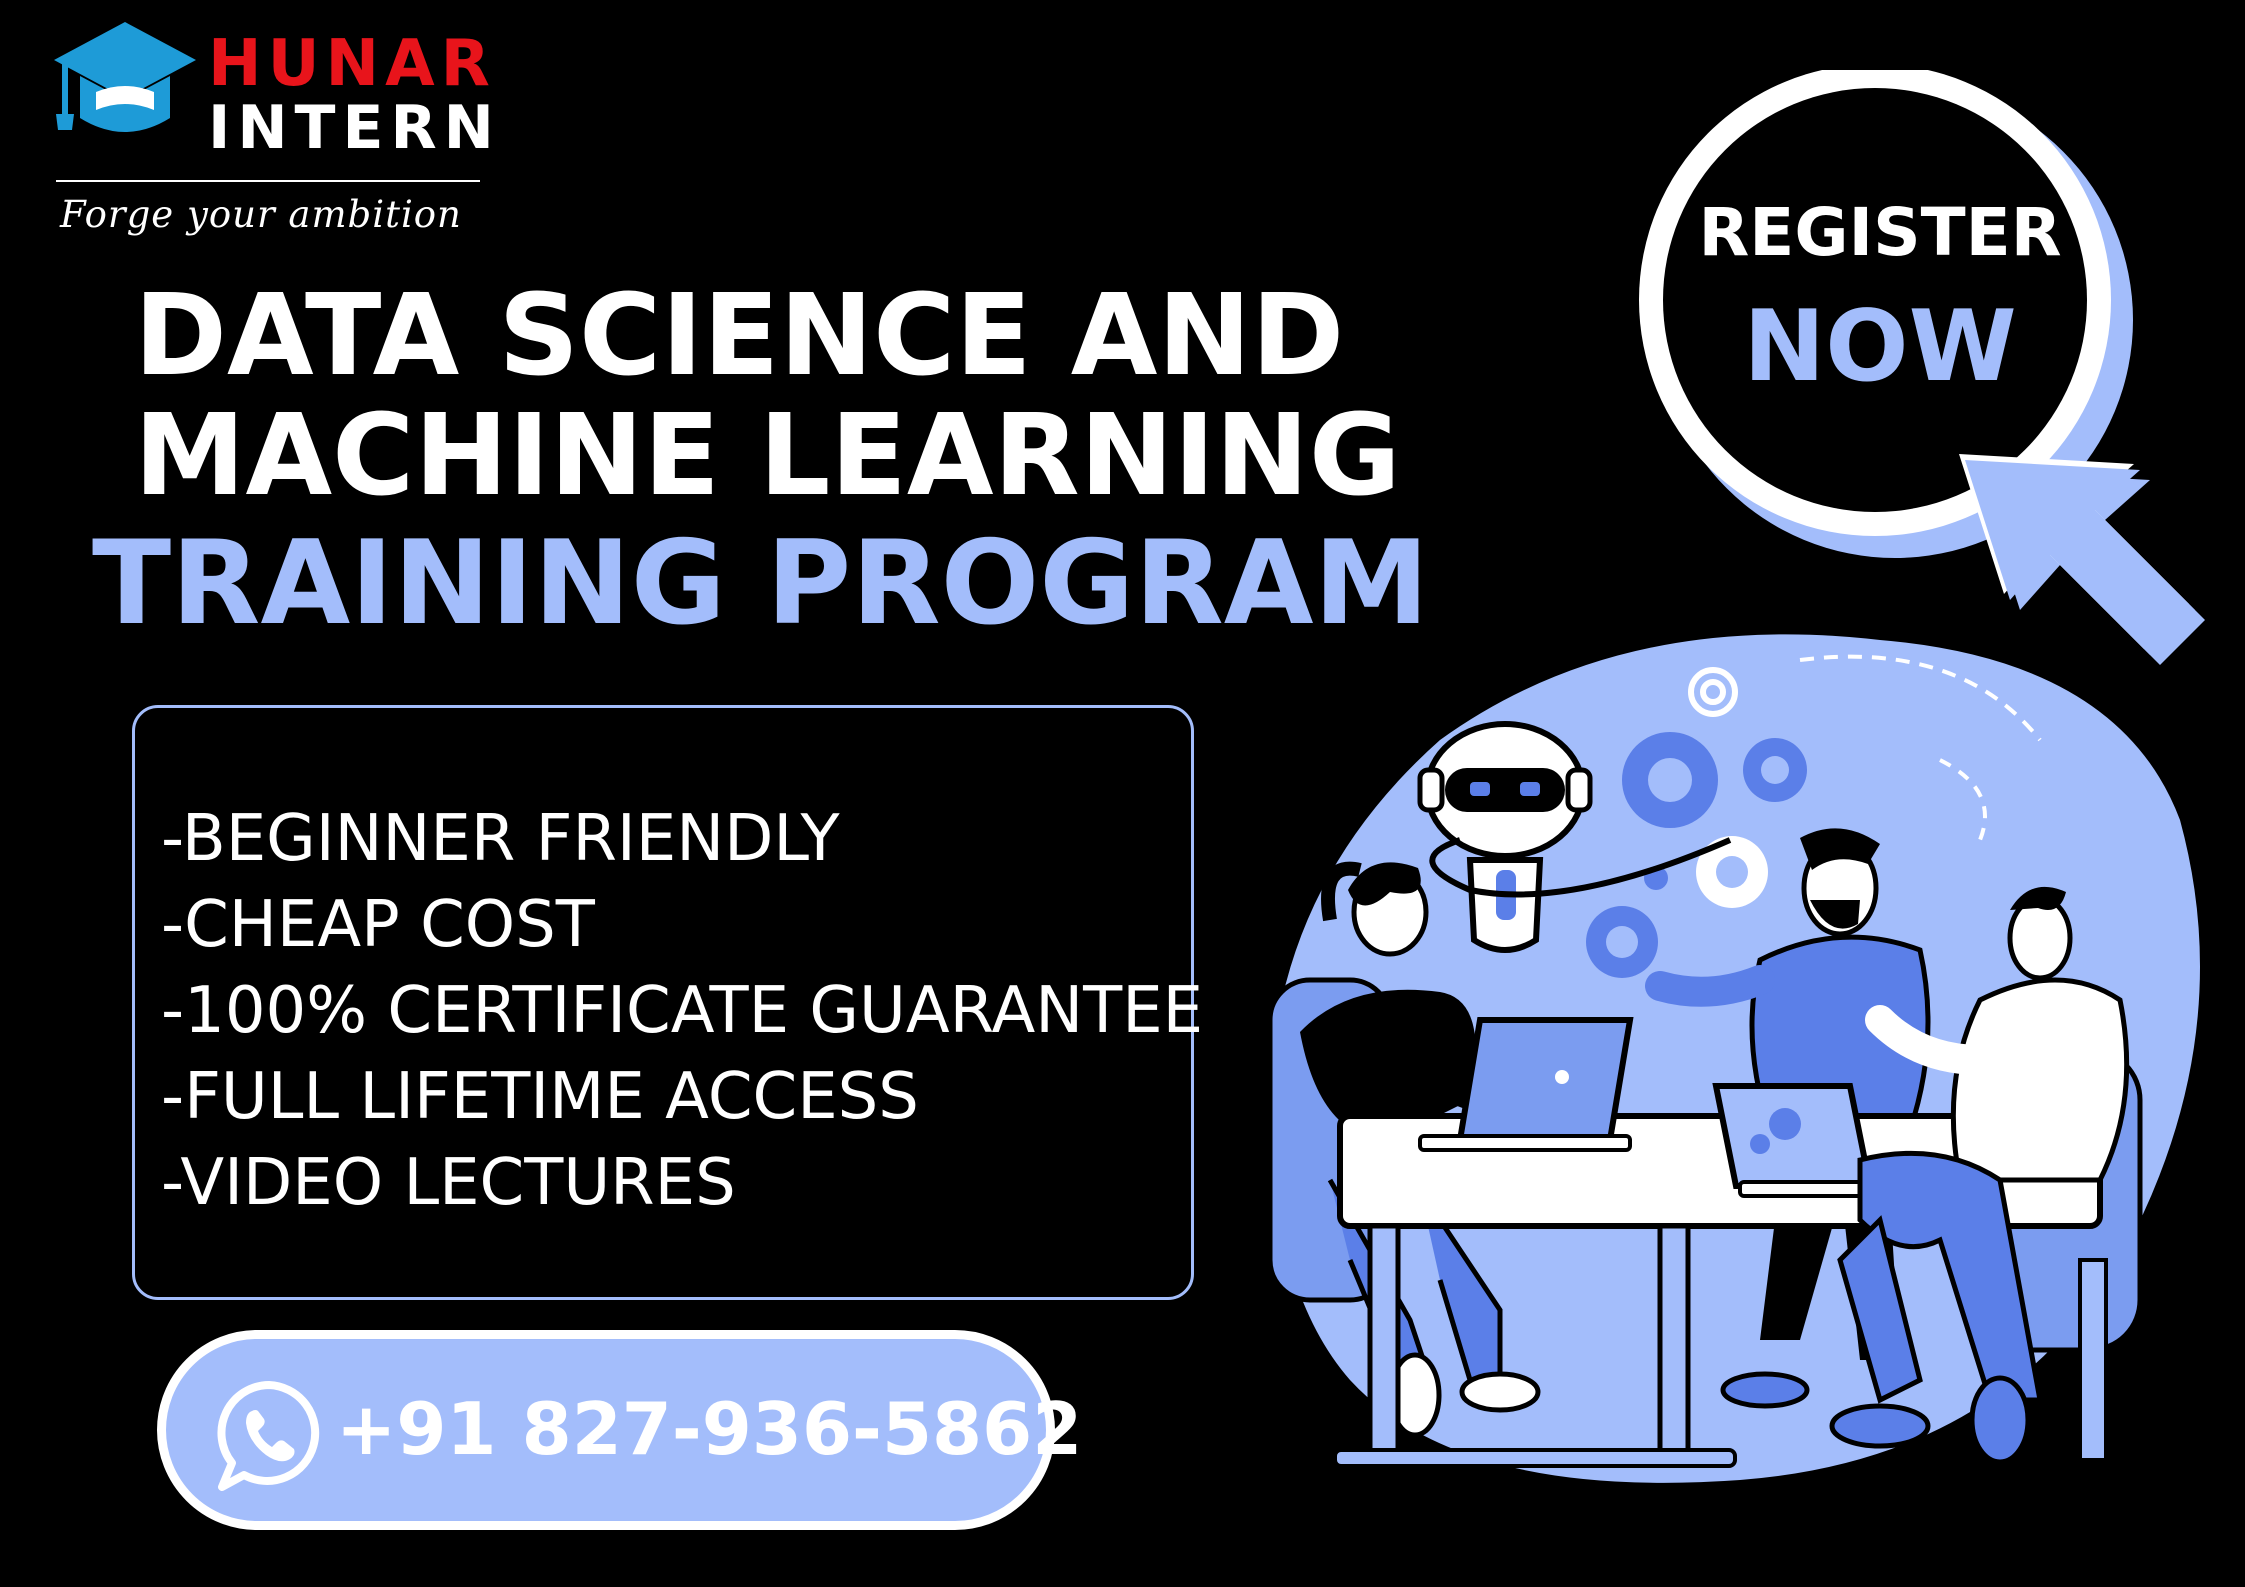  I want to click on feature-item: -CHEAP COST, so click(378, 925).